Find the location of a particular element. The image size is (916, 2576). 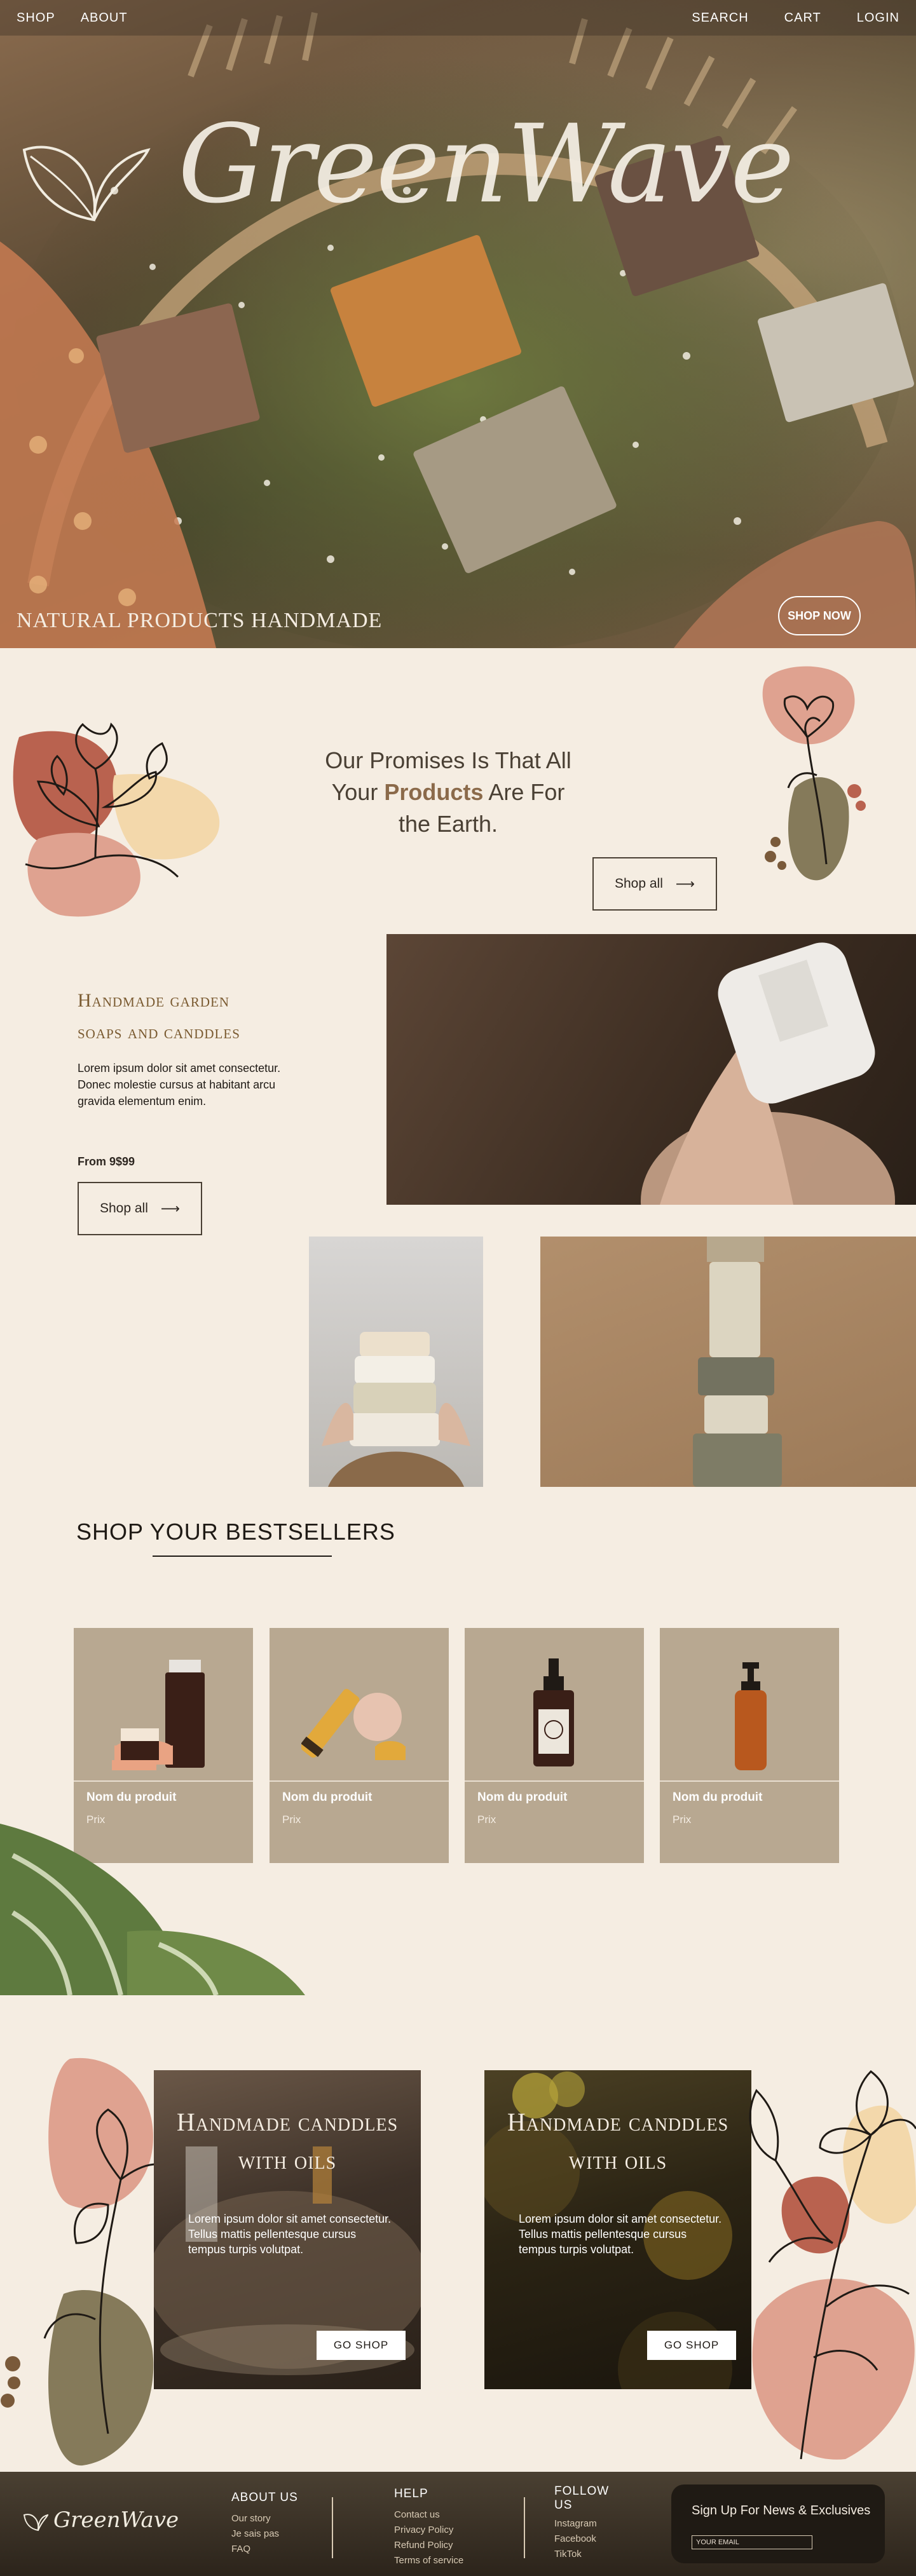

nav-login: LOGIN is located at coordinates (878, 18).